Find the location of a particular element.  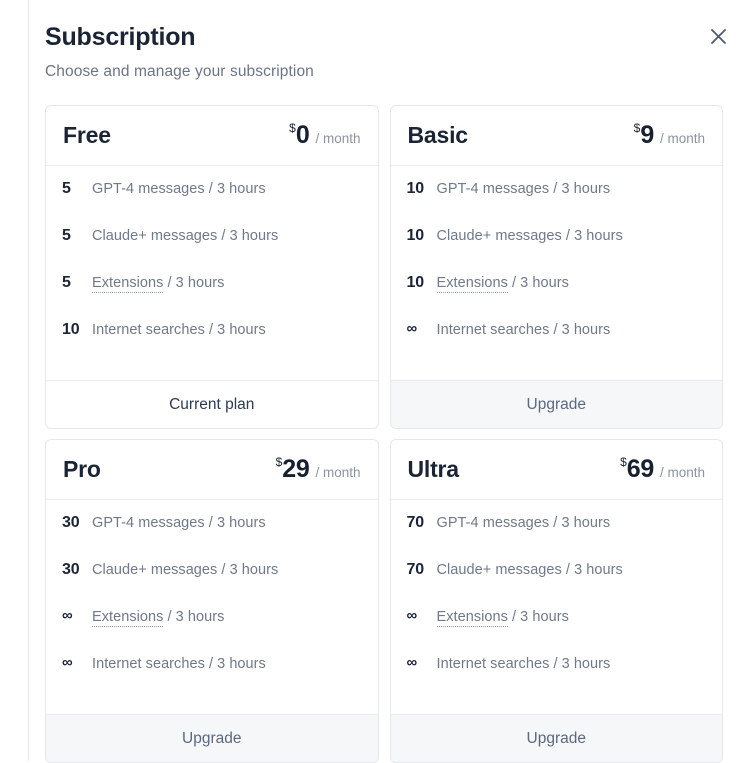

feature-row: 5 Extensions / 3 hours is located at coordinates (212, 297).